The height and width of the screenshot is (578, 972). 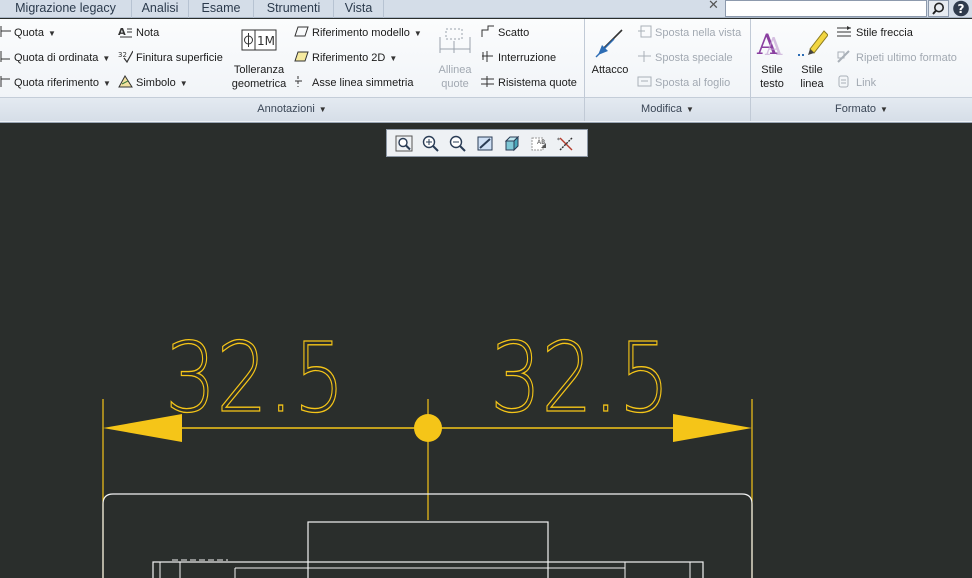 I want to click on simbolo-button: Simbolo ▼, so click(x=153, y=83).